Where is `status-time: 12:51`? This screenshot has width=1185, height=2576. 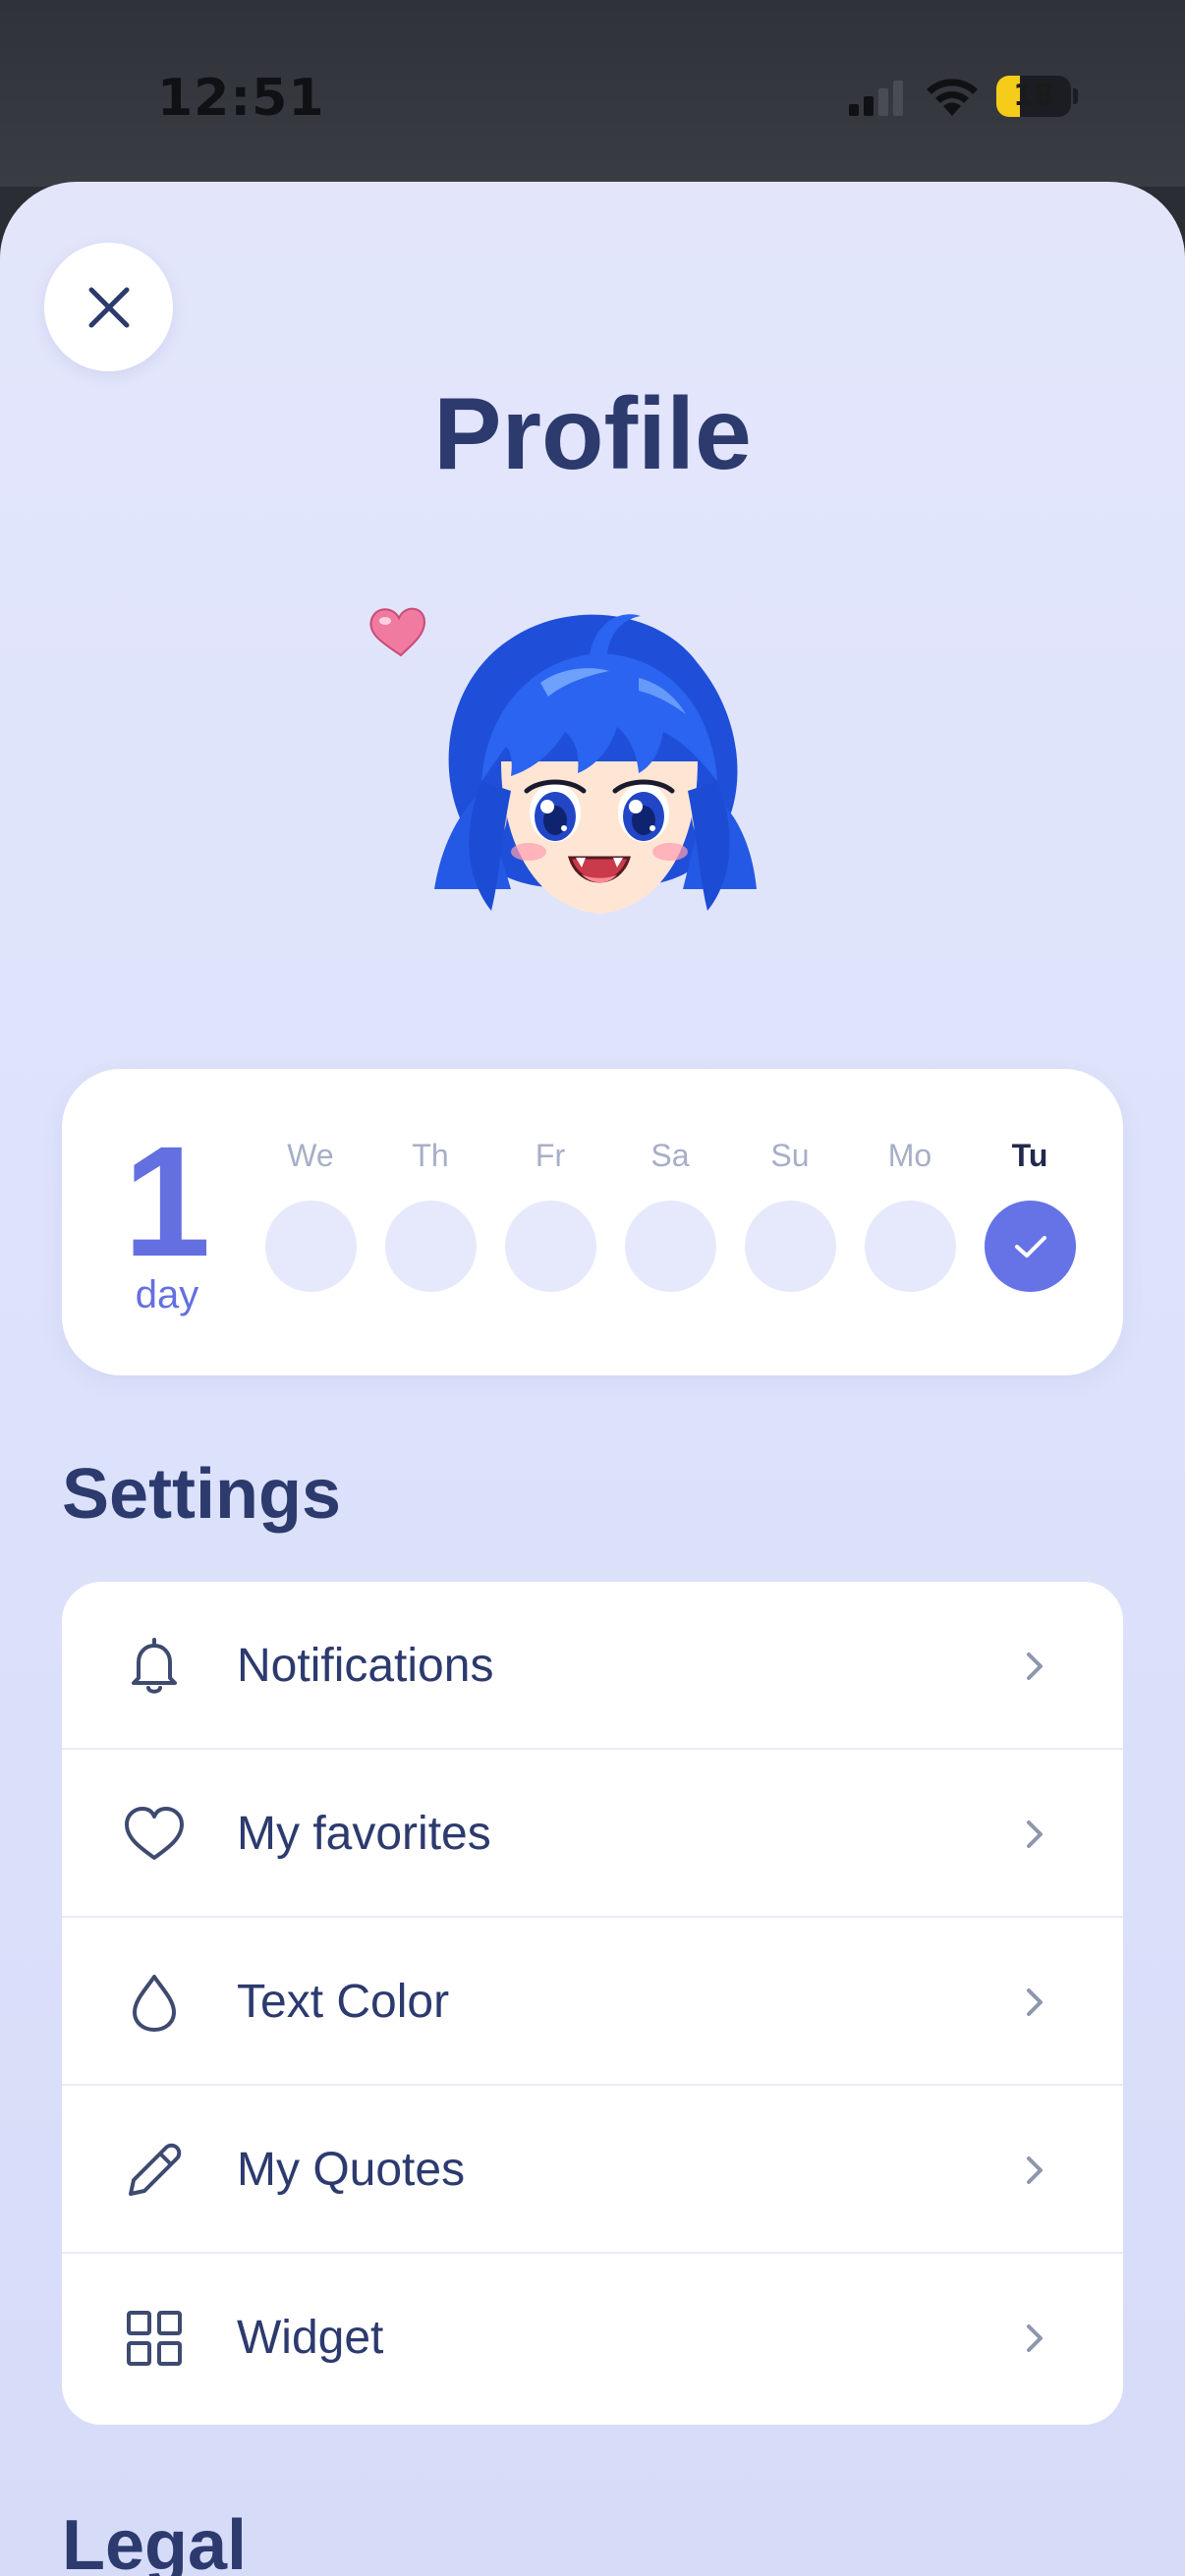 status-time: 12:51 is located at coordinates (241, 98).